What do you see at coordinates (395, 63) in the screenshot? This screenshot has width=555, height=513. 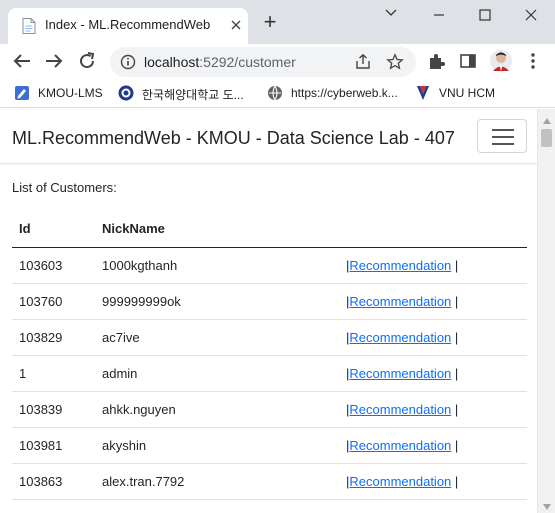 I see `star-icon` at bounding box center [395, 63].